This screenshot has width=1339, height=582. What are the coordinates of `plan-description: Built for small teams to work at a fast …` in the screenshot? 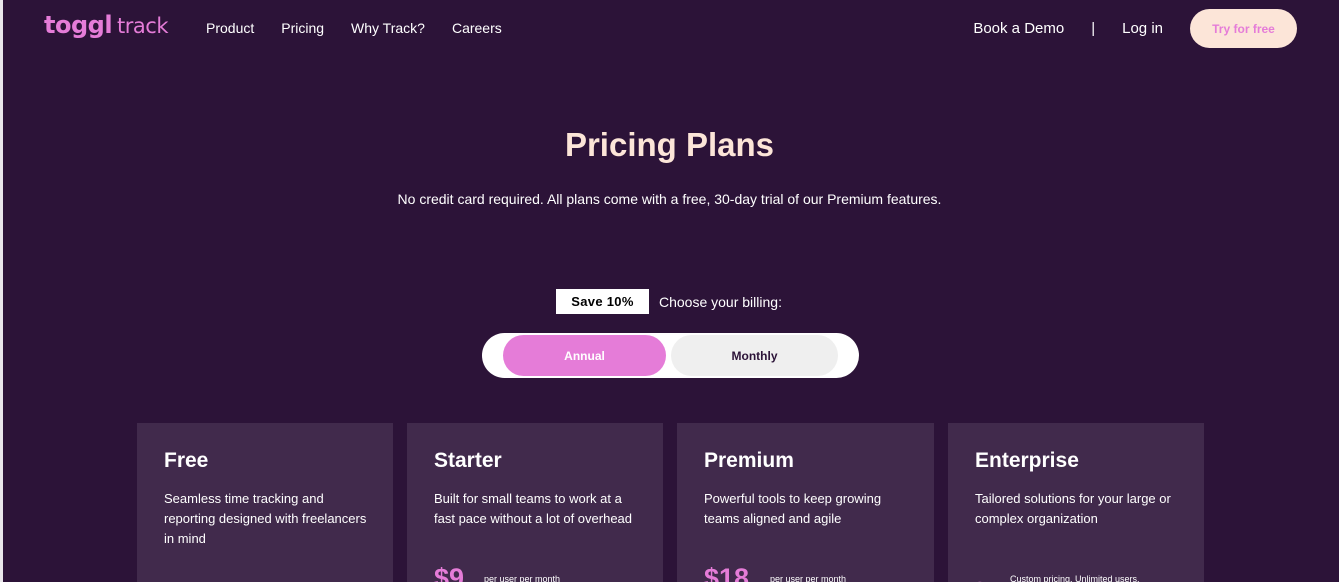 It's located at (533, 508).